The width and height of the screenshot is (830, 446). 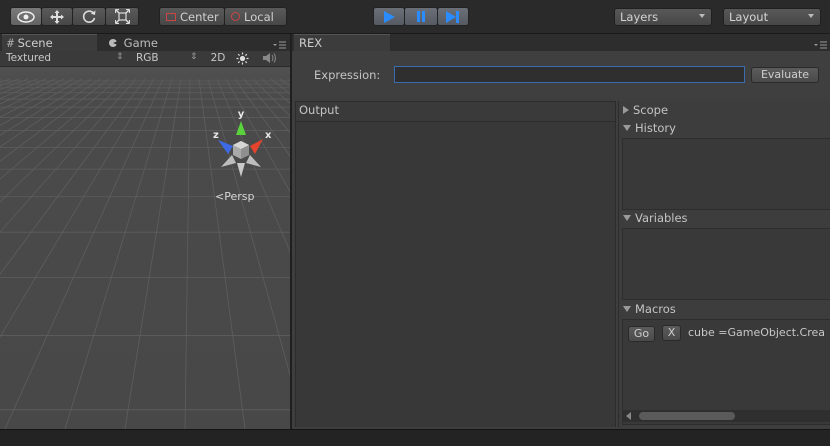 I want to click on expression-label: Expression:, so click(x=347, y=75).